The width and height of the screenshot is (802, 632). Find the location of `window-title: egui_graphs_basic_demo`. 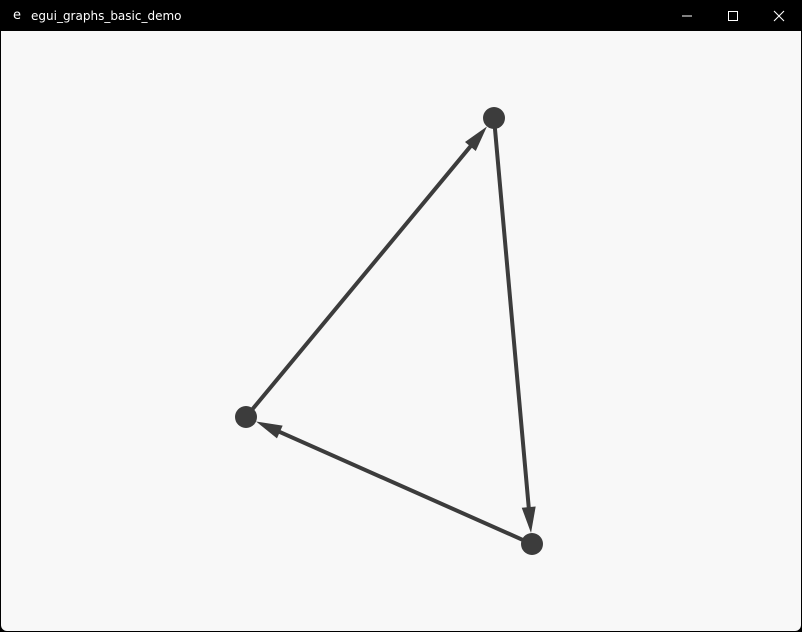

window-title: egui_graphs_basic_demo is located at coordinates (106, 15).